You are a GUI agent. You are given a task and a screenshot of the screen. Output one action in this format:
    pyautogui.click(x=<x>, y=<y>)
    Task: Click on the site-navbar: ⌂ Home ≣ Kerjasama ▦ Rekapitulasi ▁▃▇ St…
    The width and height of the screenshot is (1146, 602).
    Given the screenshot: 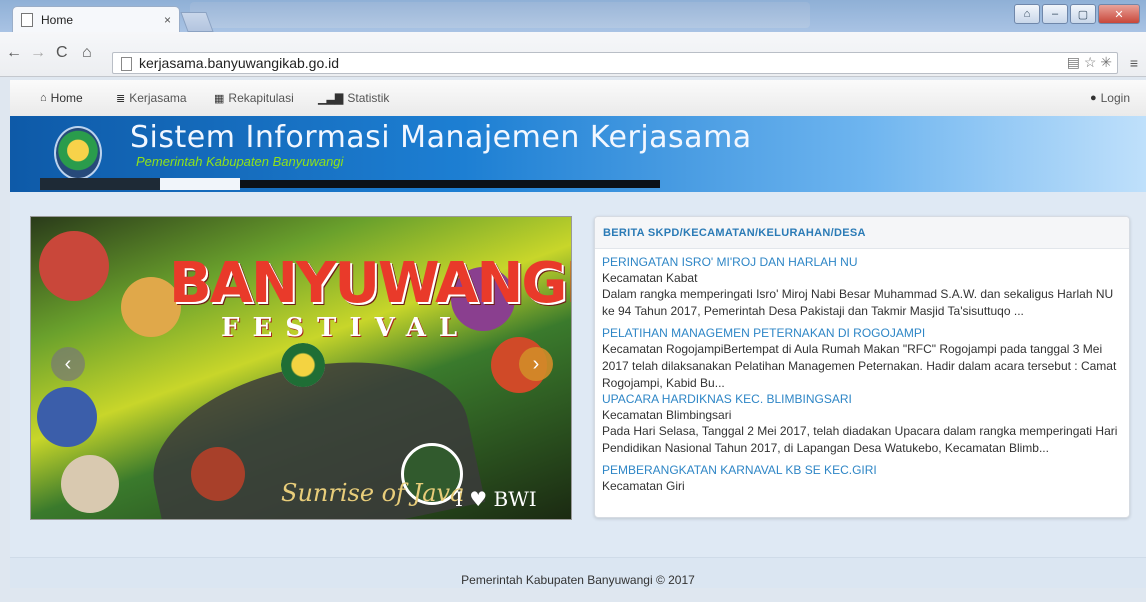 What is the action you would take?
    pyautogui.click(x=578, y=98)
    